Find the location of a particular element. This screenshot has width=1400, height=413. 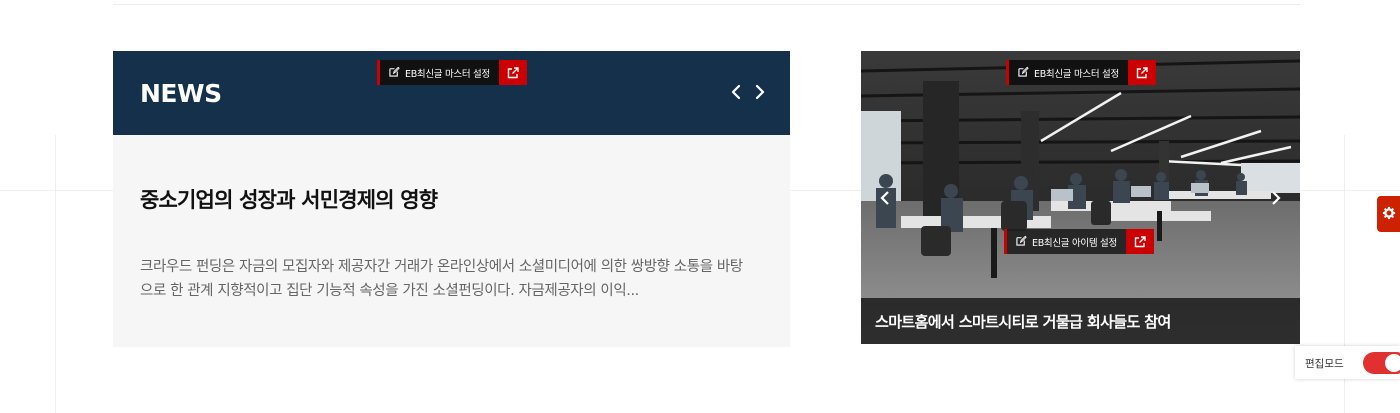

slider-next-icon is located at coordinates (1276, 198).